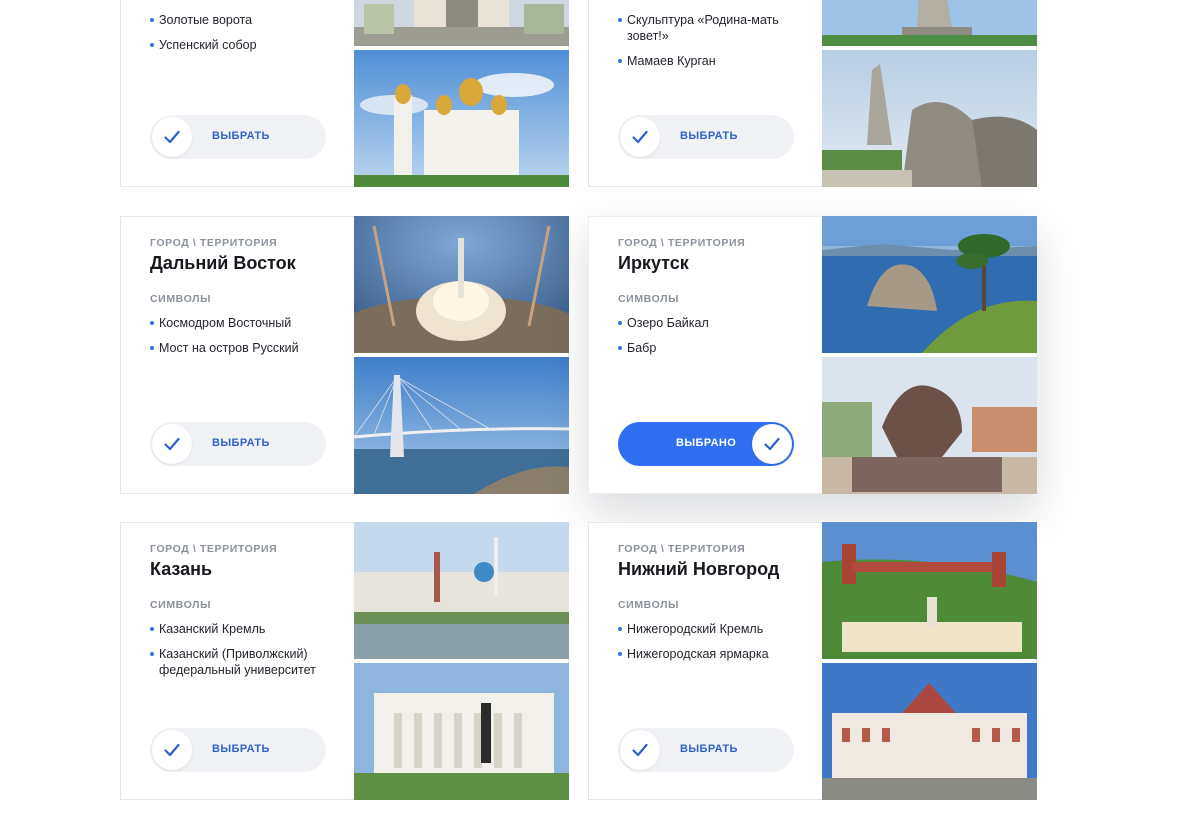 The image size is (1200, 815). Describe the element at coordinates (237, 93) in the screenshot. I see `card-info: Золотые ворота Успенский собор ВЫБРАТЬ` at that location.